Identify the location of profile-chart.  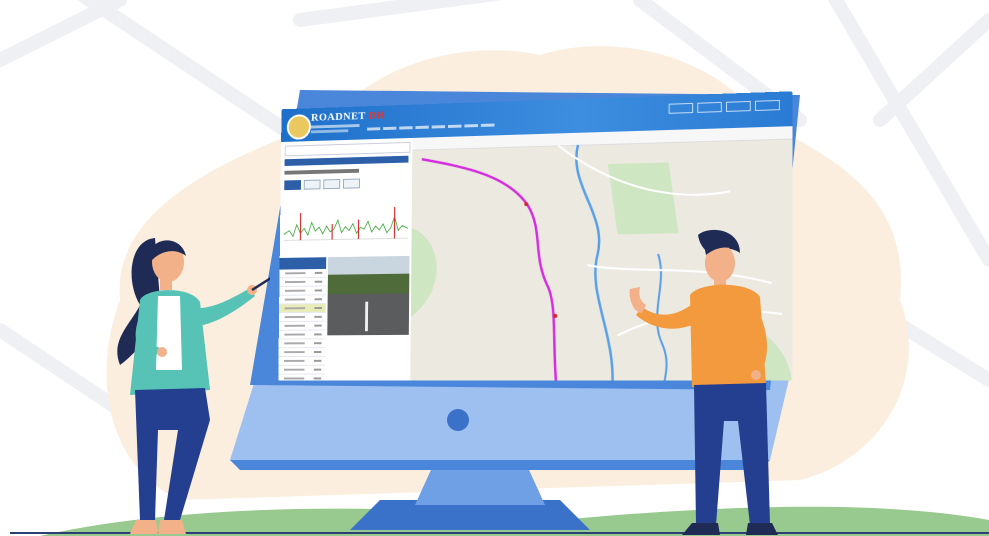
(346, 221).